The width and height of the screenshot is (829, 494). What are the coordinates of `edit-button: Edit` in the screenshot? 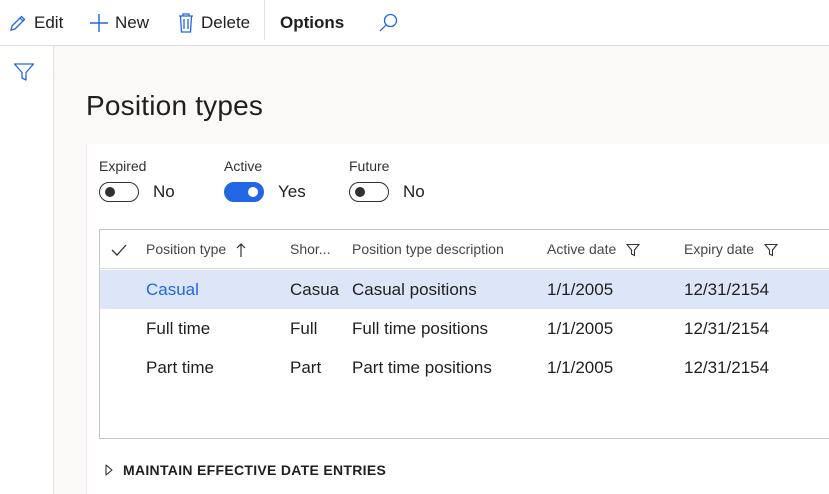 It's located at (35, 22).